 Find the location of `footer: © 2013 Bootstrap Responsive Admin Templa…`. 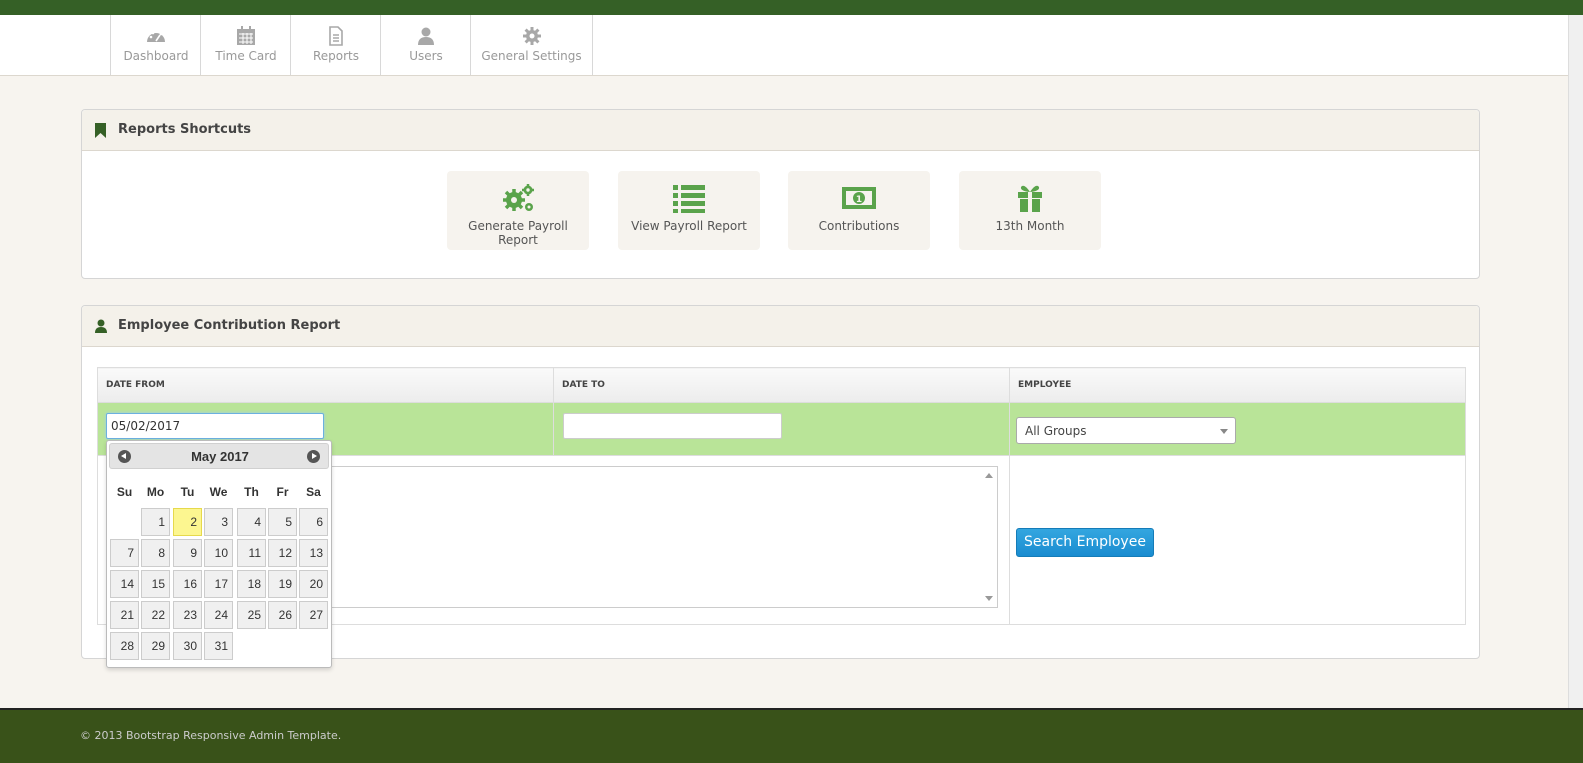

footer: © 2013 Bootstrap Responsive Admin Templa… is located at coordinates (791, 735).